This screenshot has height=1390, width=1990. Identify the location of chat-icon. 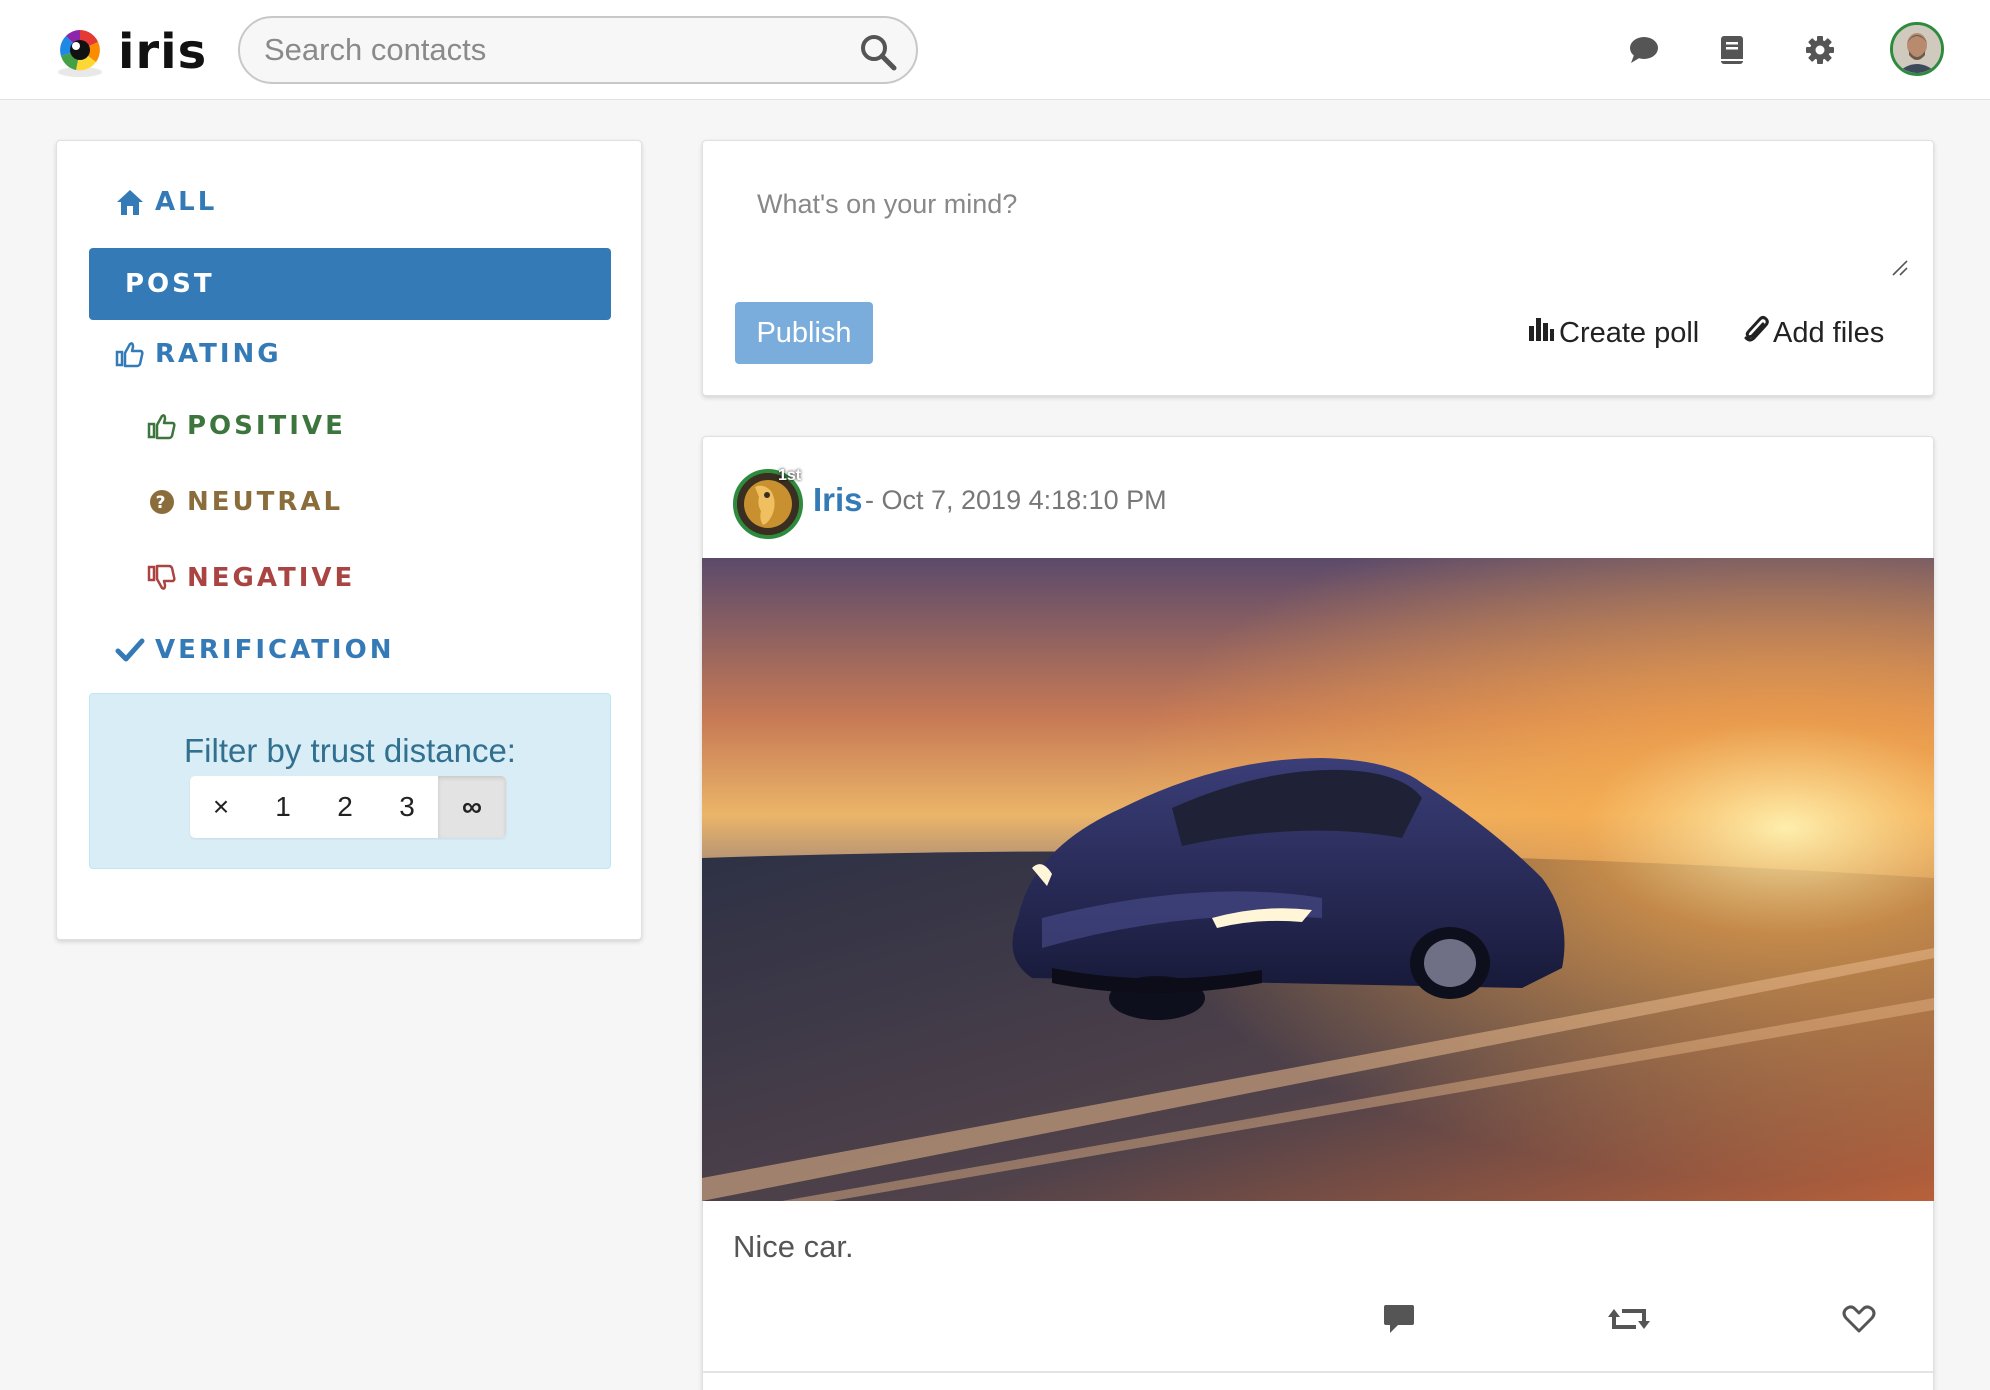
(1644, 50).